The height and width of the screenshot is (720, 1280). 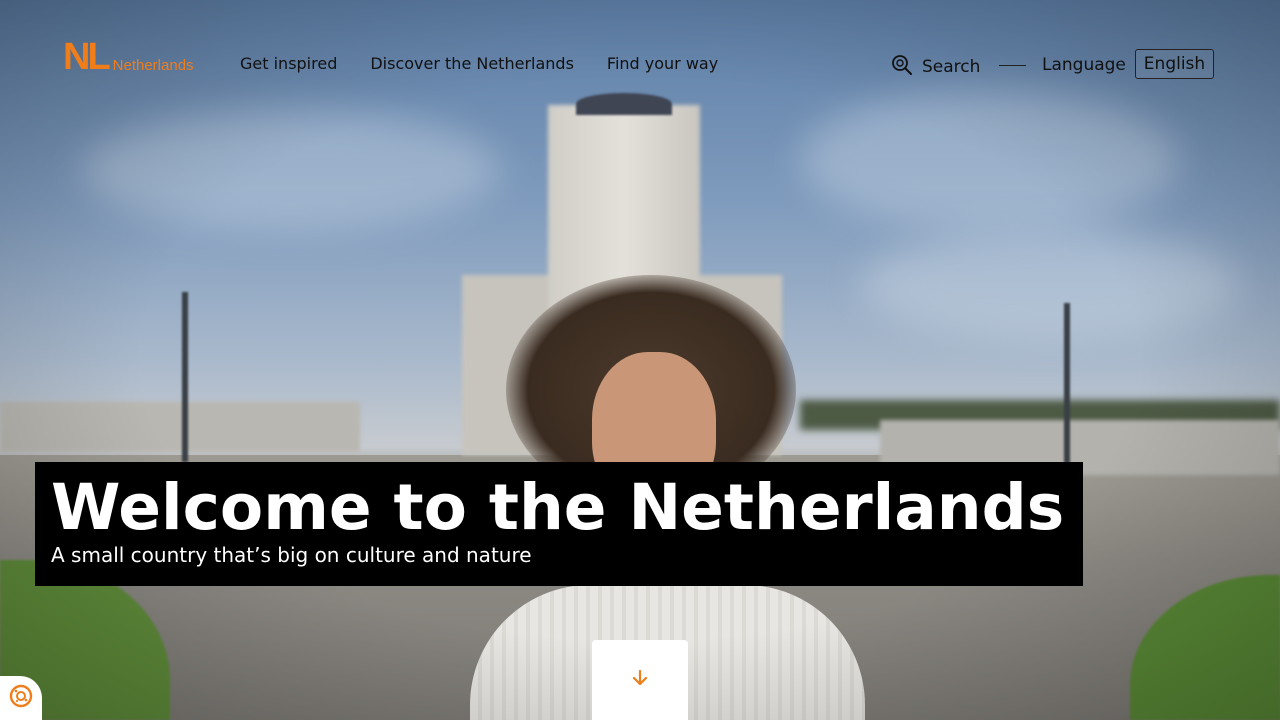 I want to click on cookie-settings-icon, so click(x=21, y=698).